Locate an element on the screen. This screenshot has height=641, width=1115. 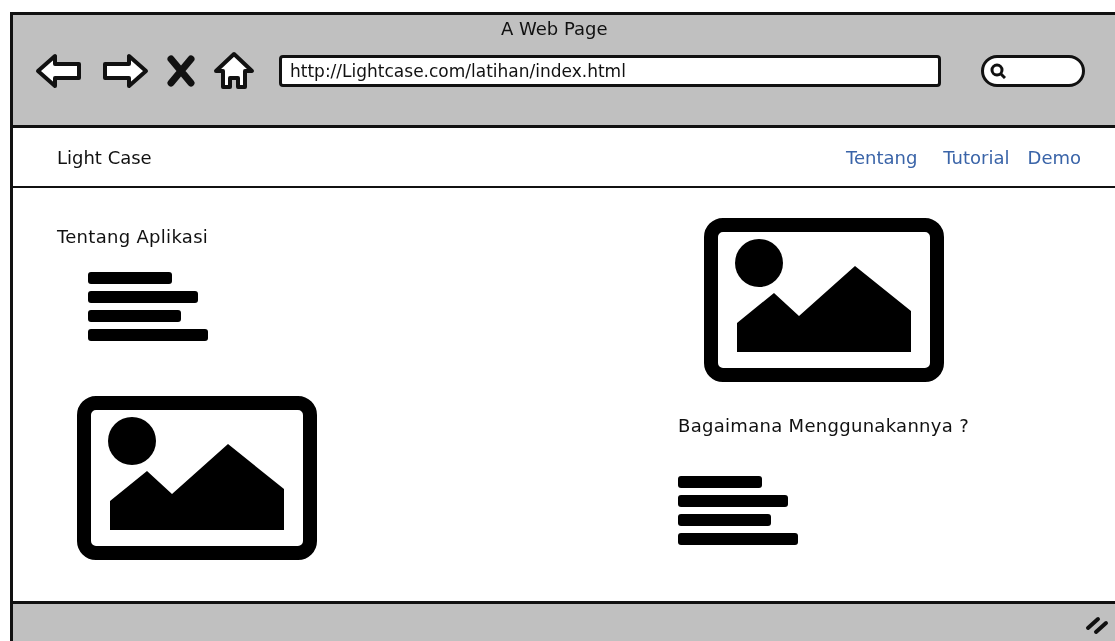
nav-link: Tutorial is located at coordinates (976, 157).